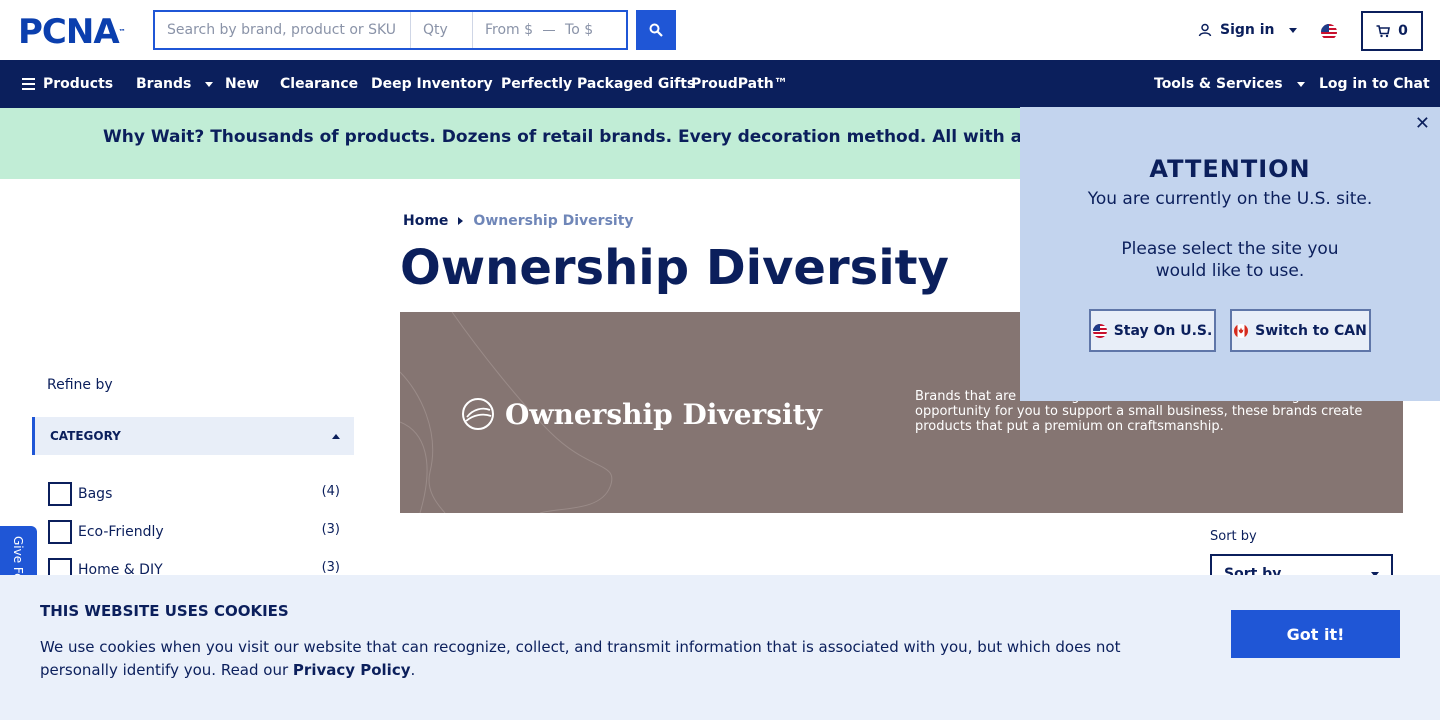 This screenshot has height=720, width=1440. Describe the element at coordinates (1311, 330) in the screenshot. I see `switch-to-can-label: Switch to CAN` at that location.